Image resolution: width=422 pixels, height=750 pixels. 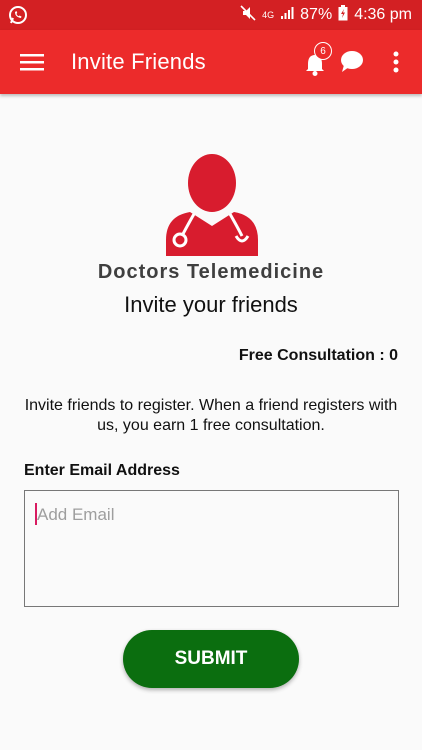 What do you see at coordinates (211, 15) in the screenshot?
I see `status-bar: 4G 87% 4:36 pm` at bounding box center [211, 15].